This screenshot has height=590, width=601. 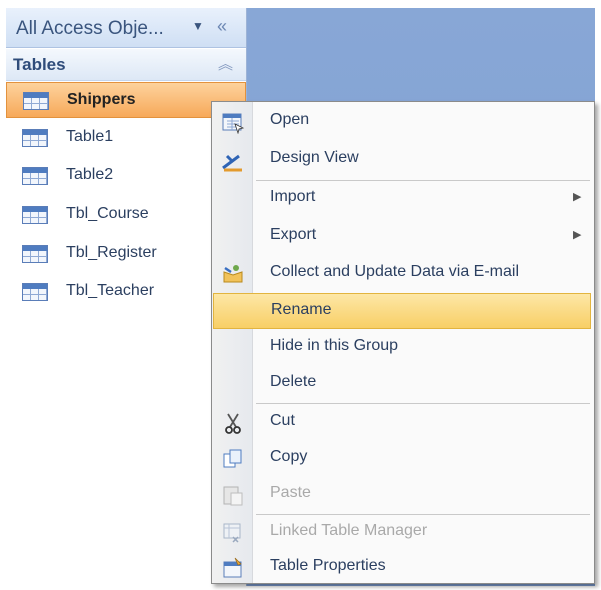 I want to click on menu-item-label: Table Properties, so click(x=328, y=565).